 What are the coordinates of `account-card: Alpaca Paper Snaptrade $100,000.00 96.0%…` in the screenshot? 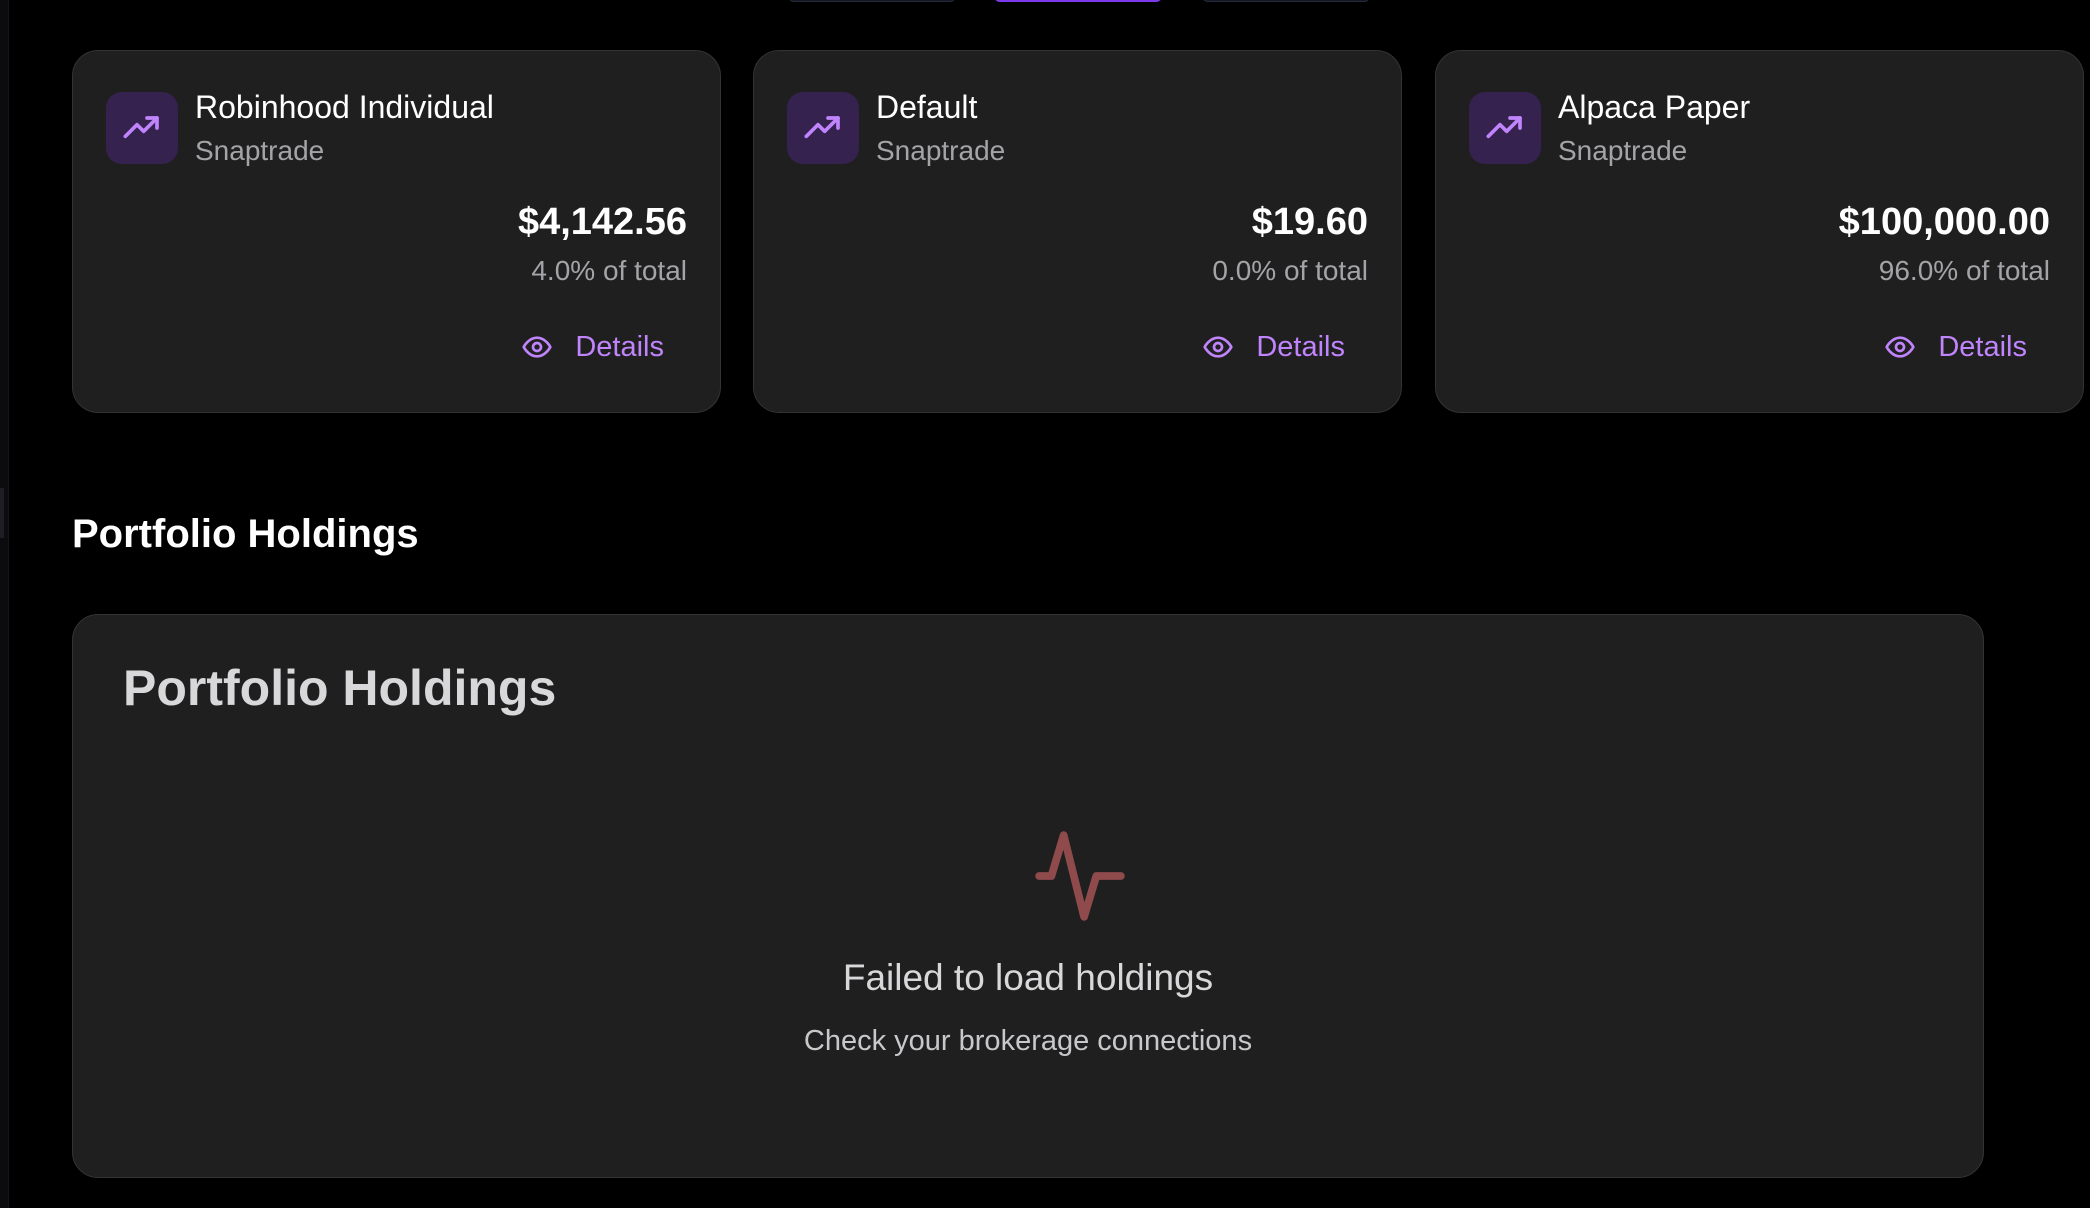 It's located at (1759, 231).